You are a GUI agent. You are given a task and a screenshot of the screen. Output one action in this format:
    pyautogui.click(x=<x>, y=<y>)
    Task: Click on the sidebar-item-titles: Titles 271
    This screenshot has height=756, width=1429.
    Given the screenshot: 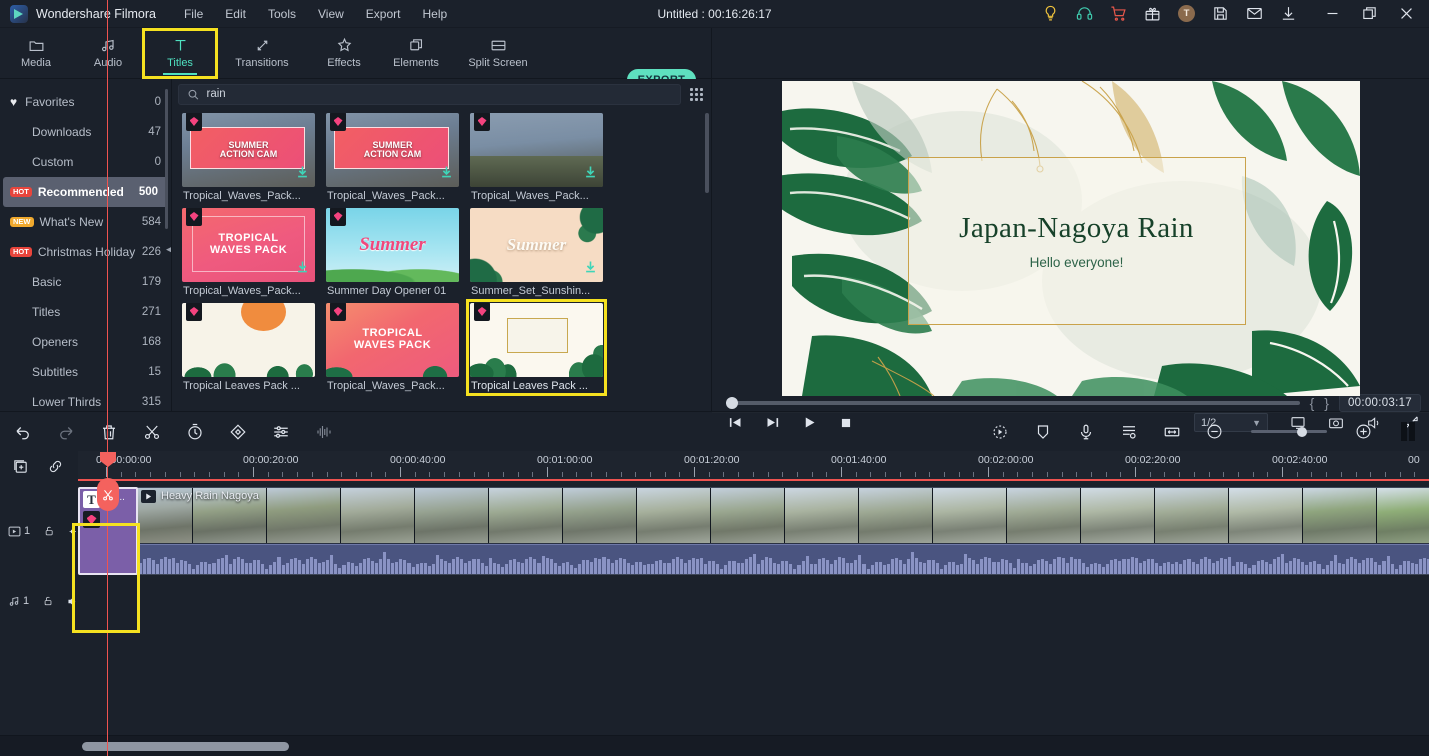 What is the action you would take?
    pyautogui.click(x=85, y=312)
    